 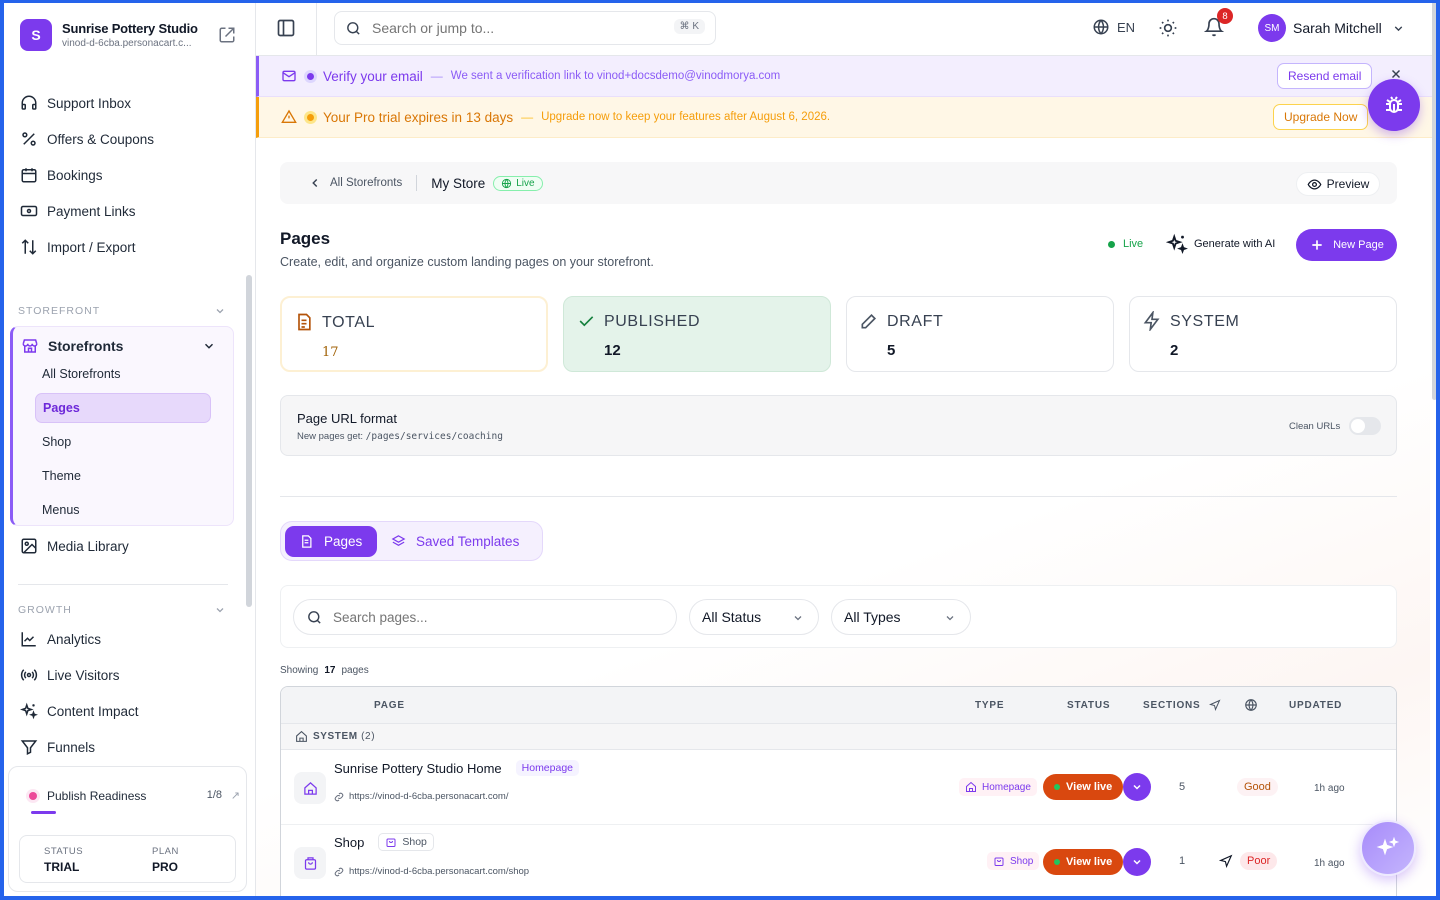 I want to click on page-name-text: Shop, so click(x=349, y=842).